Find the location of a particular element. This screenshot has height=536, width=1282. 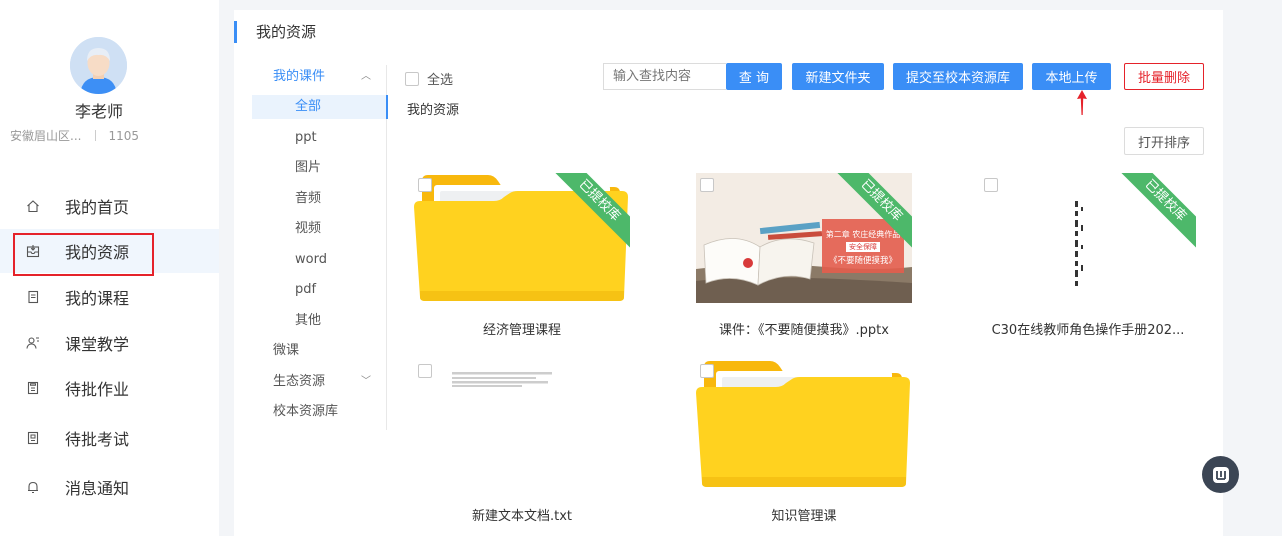

tree-school-library: 校本资源库 is located at coordinates (319, 412).